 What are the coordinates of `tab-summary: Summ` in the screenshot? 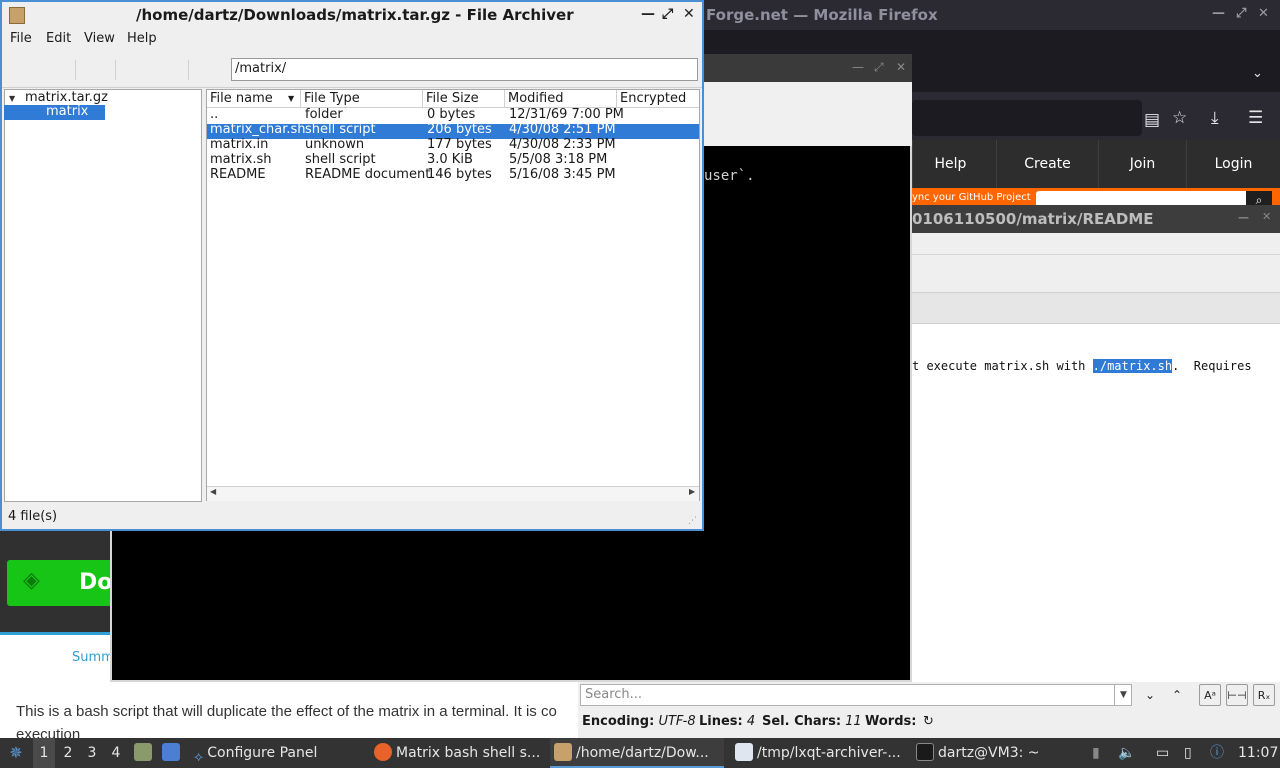 It's located at (93, 657).